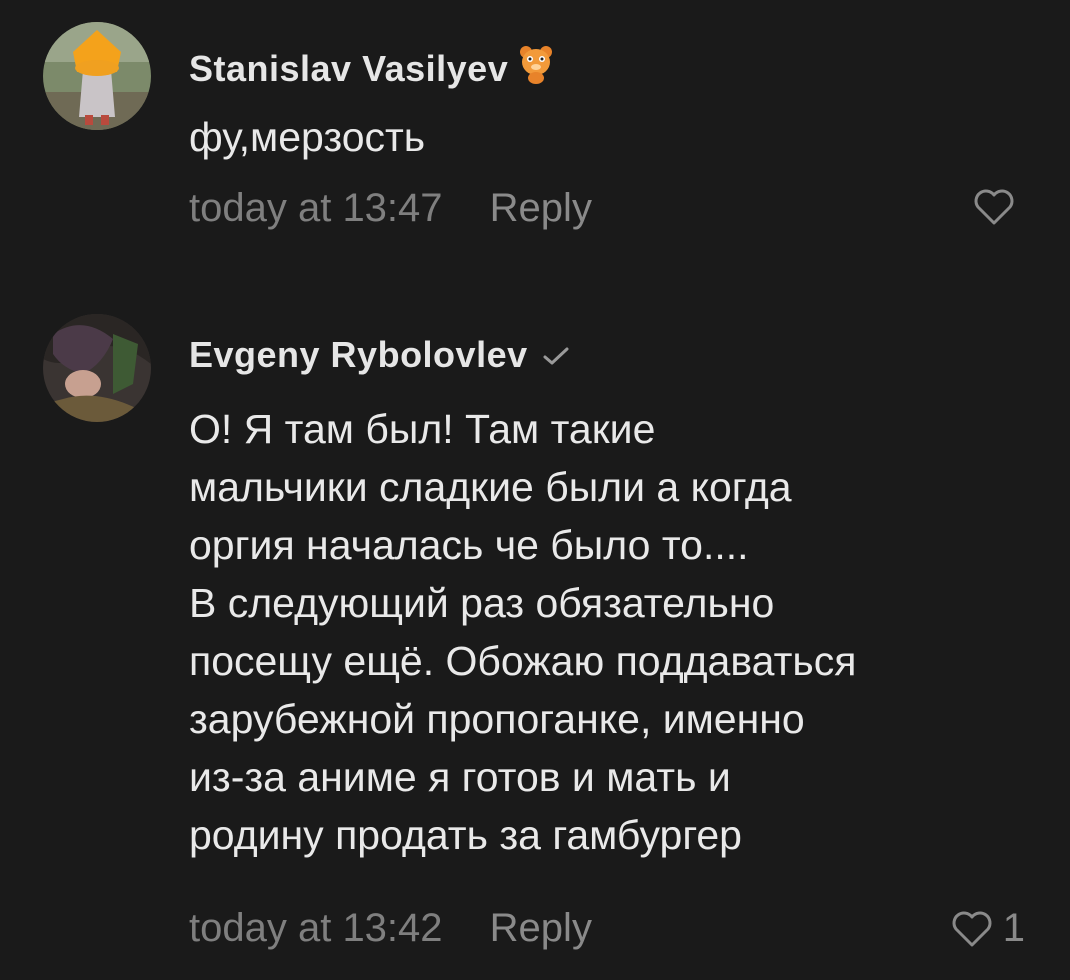  I want to click on like-button, so click(999, 207).